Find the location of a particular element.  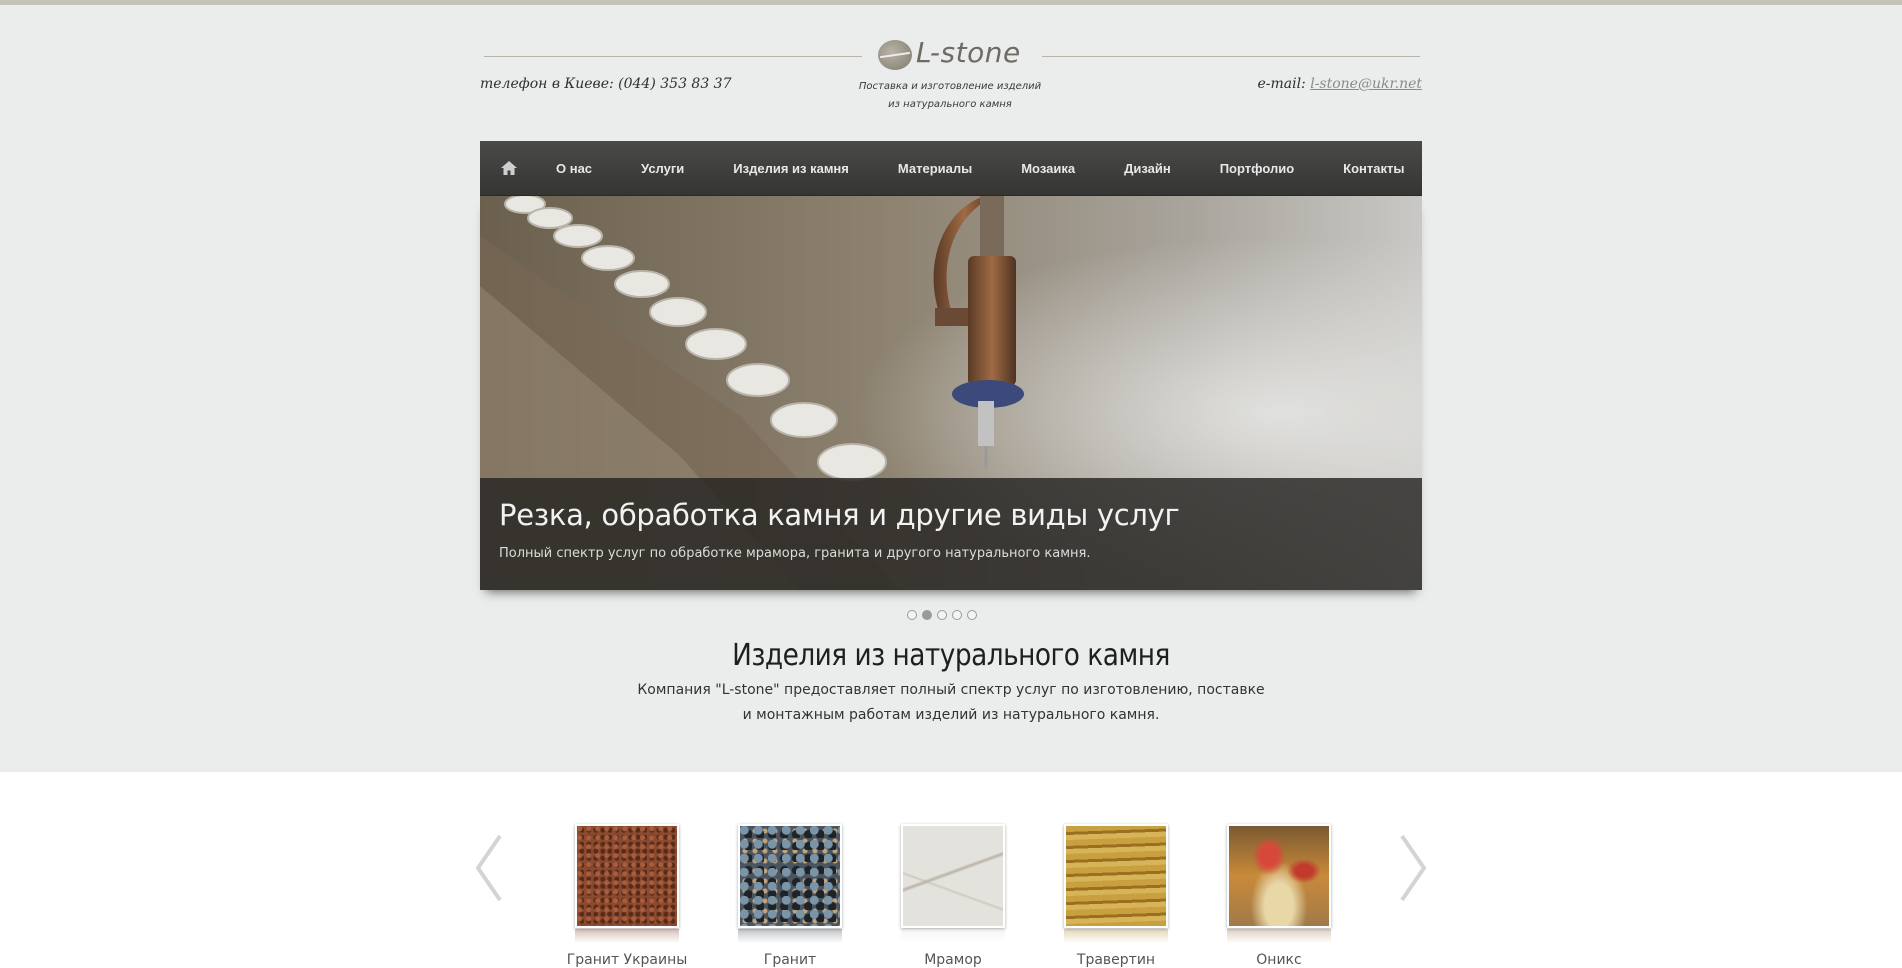

header-divider-left is located at coordinates (673, 56).